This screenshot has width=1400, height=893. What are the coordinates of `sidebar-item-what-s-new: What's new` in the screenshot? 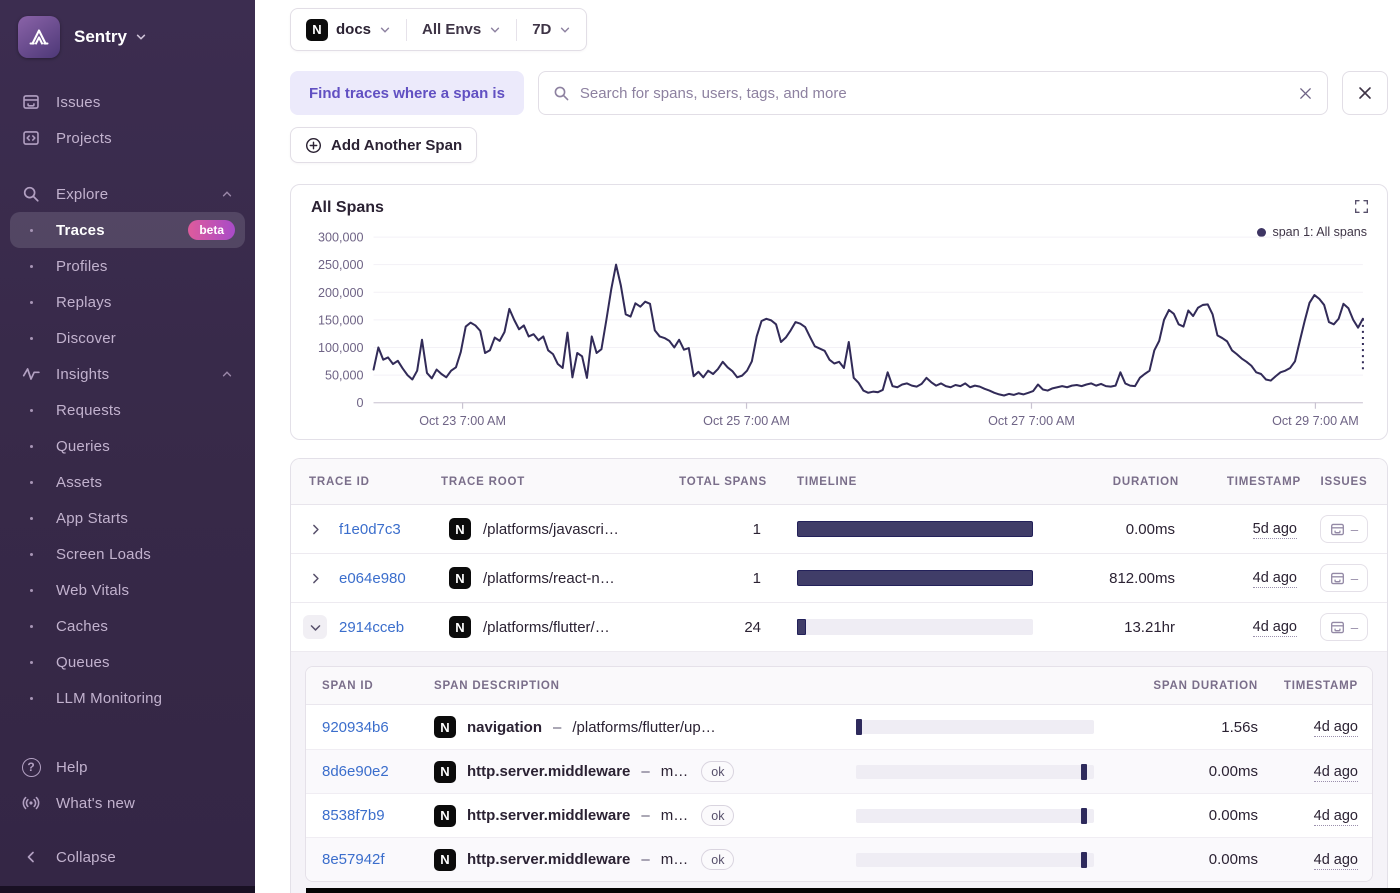 It's located at (127, 803).